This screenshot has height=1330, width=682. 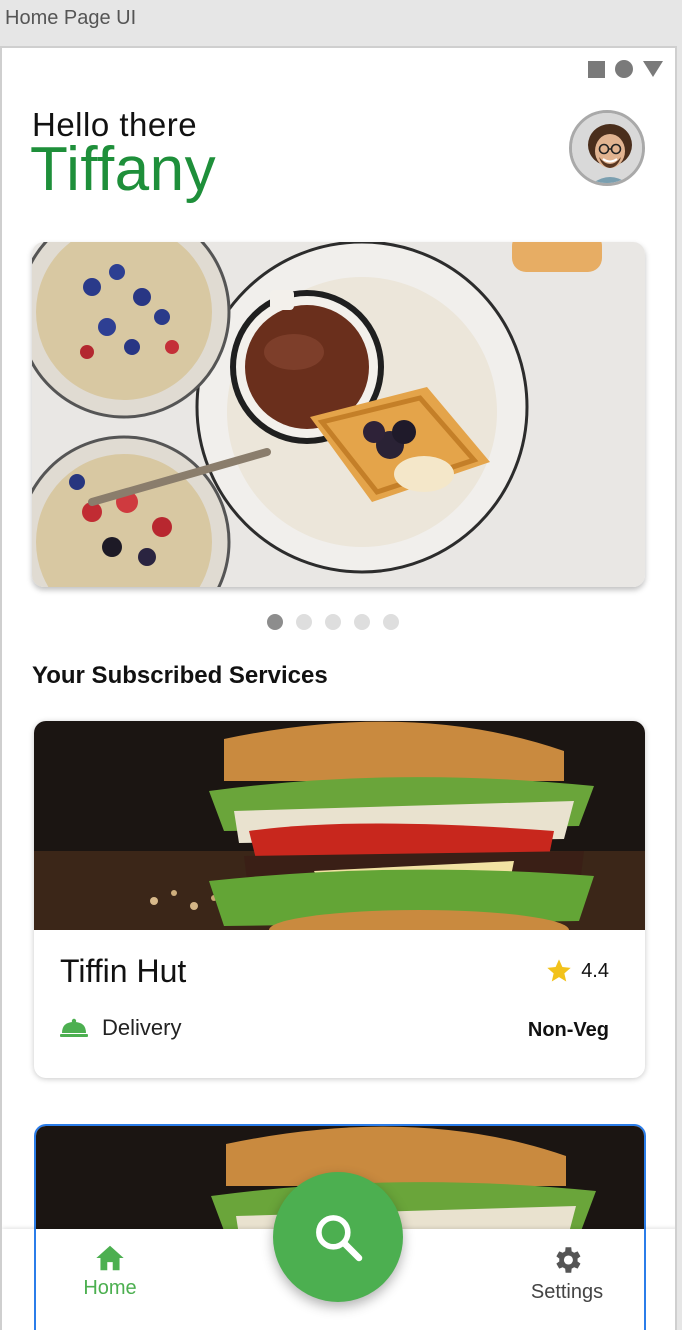 I want to click on carousel-indicator, so click(x=333, y=622).